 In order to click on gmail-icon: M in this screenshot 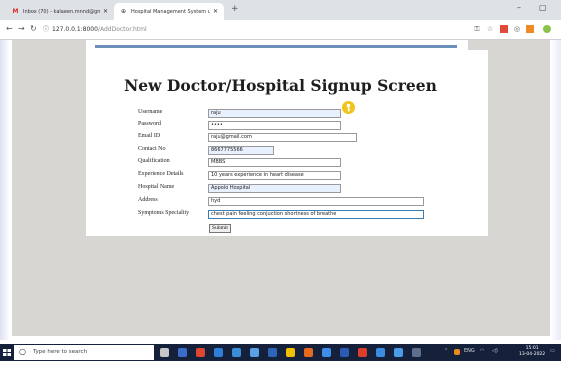, I will do `click(15, 11)`.